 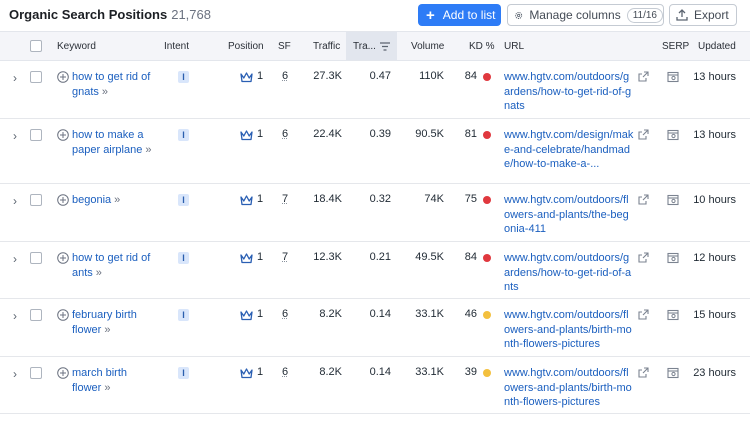 I want to click on kd-value: 81, so click(x=470, y=134).